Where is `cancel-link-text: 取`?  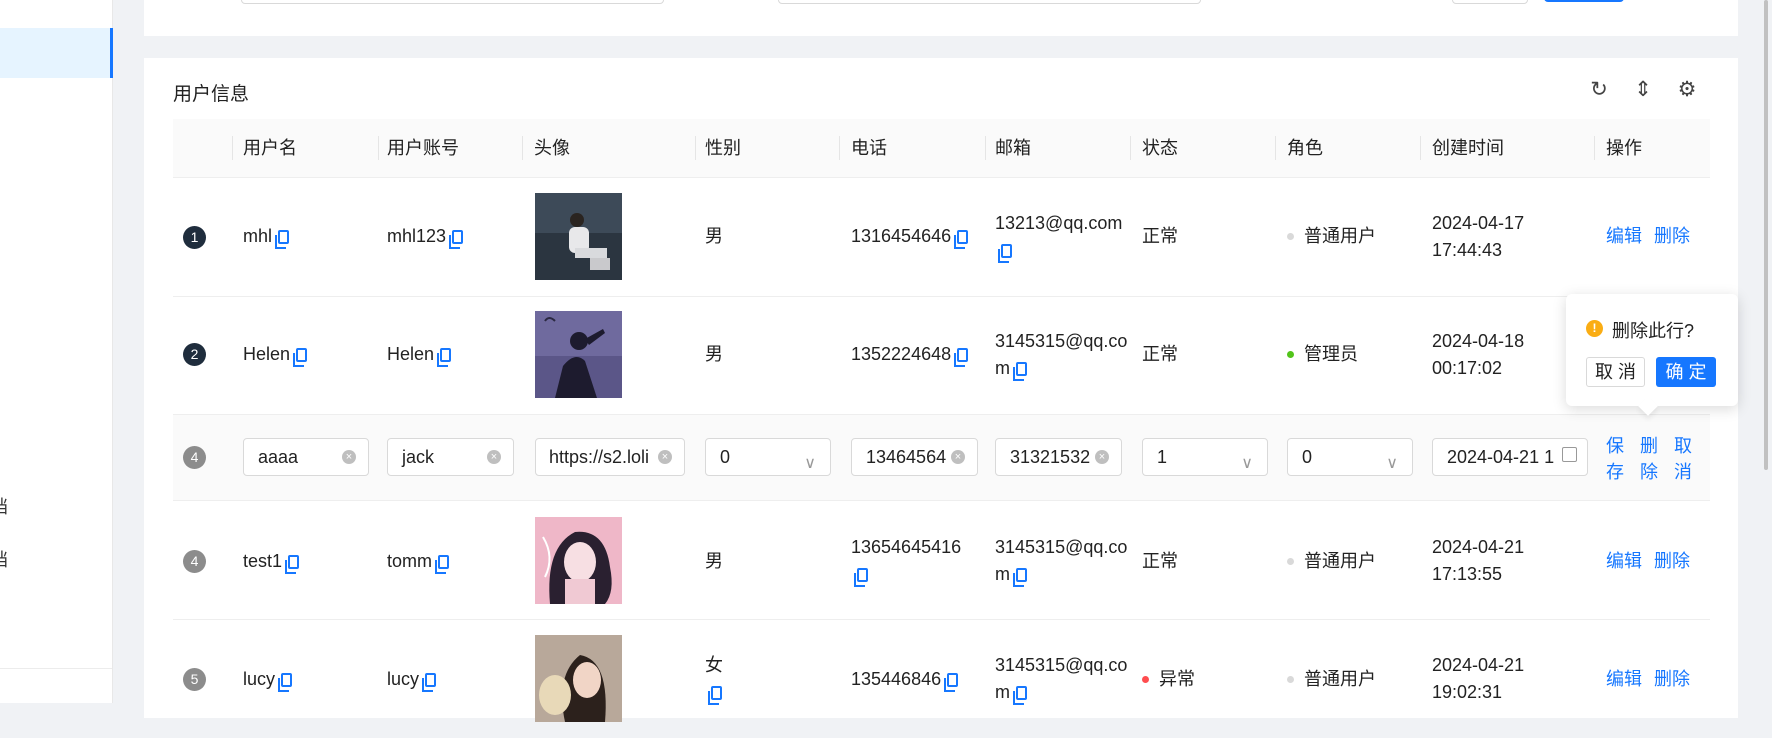 cancel-link-text: 取 is located at coordinates (1683, 446).